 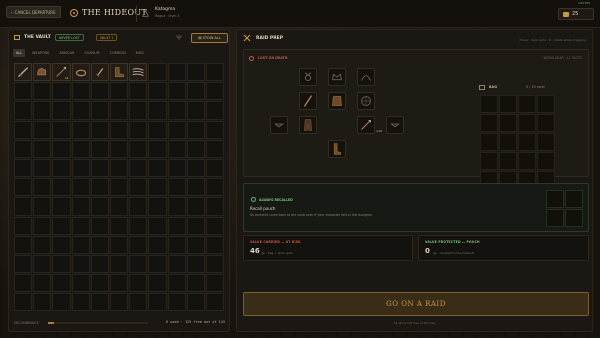 I want to click on slot-ammo: x10, so click(x=369, y=125).